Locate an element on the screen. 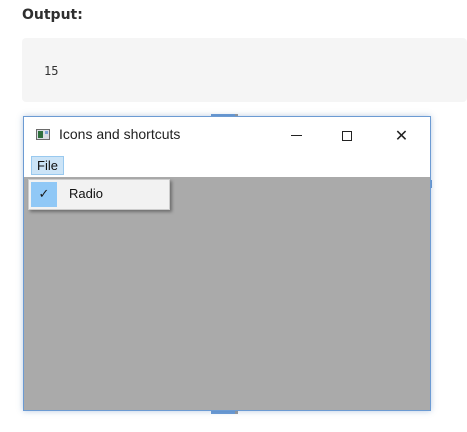 Image resolution: width=467 pixels, height=432 pixels. maximize-icon is located at coordinates (346, 135).